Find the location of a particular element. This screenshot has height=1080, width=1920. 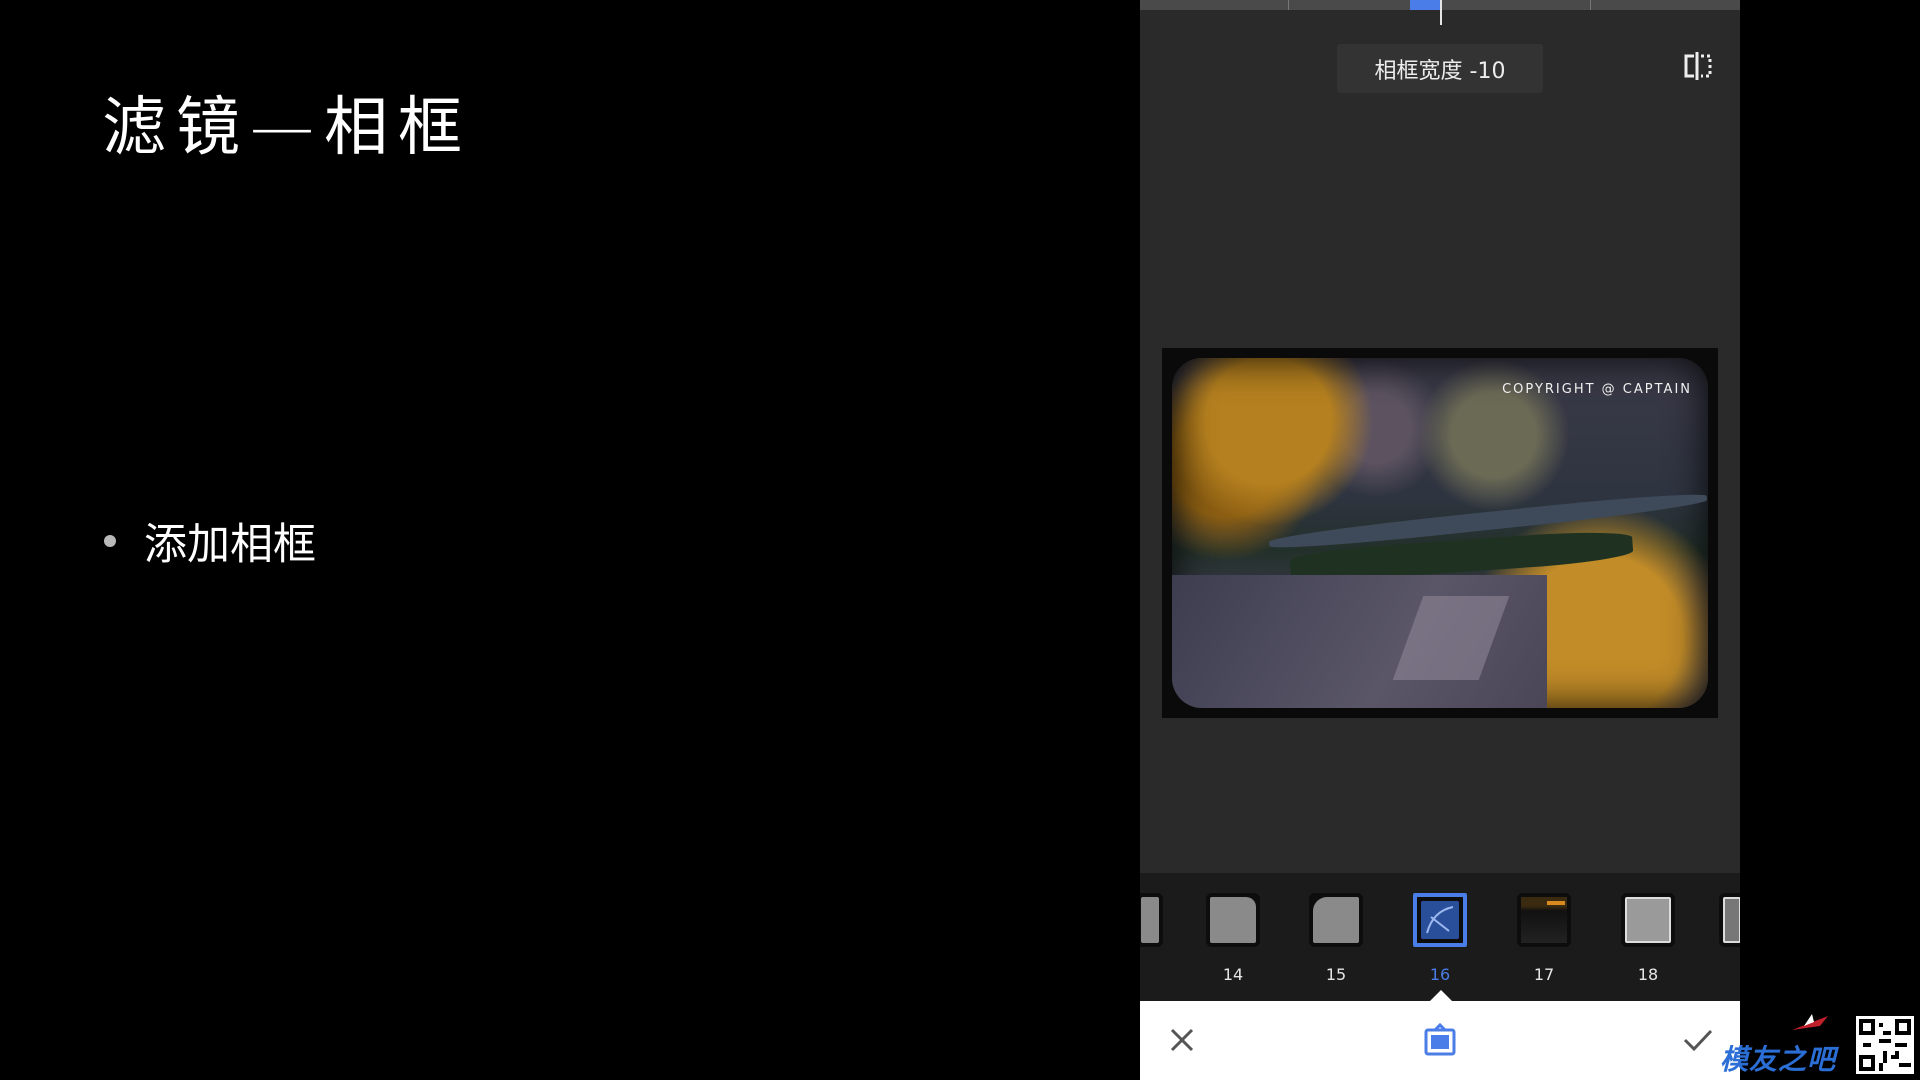

photo-preview: COPYRIGHT @ CAPTAIN is located at coordinates (1440, 533).